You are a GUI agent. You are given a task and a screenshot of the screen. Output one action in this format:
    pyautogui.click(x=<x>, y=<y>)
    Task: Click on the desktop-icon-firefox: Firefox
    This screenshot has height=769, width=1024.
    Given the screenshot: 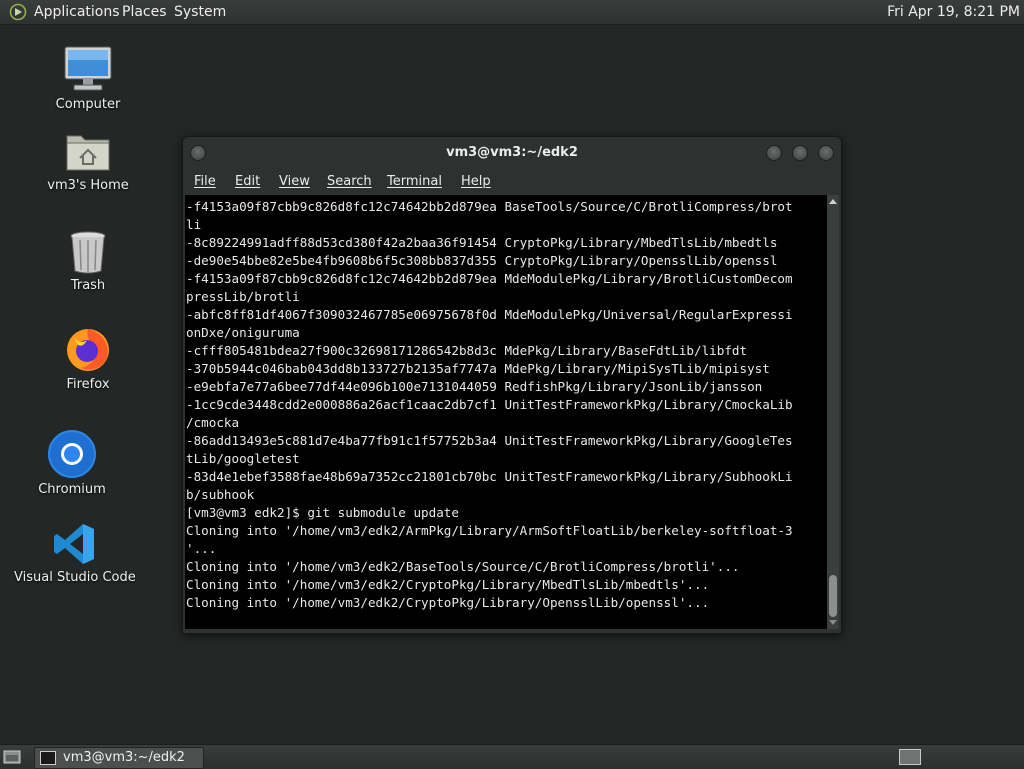 What is the action you would take?
    pyautogui.click(x=88, y=362)
    